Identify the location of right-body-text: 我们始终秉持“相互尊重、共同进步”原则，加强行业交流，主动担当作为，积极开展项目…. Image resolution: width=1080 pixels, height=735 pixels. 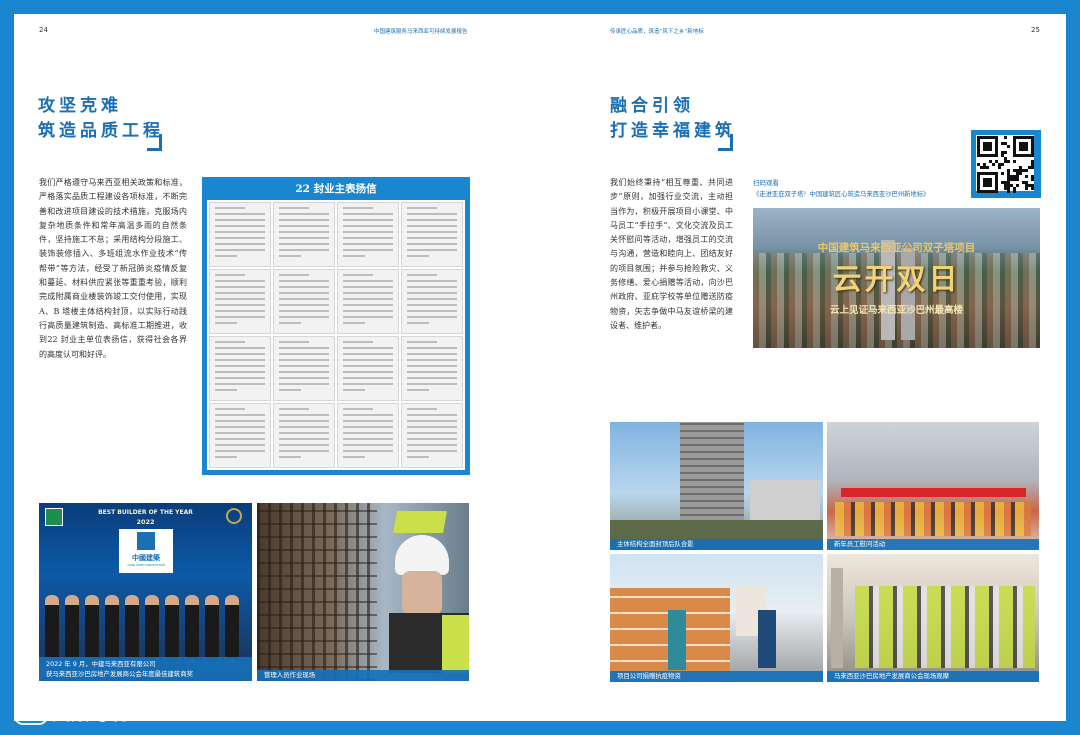
(671, 254).